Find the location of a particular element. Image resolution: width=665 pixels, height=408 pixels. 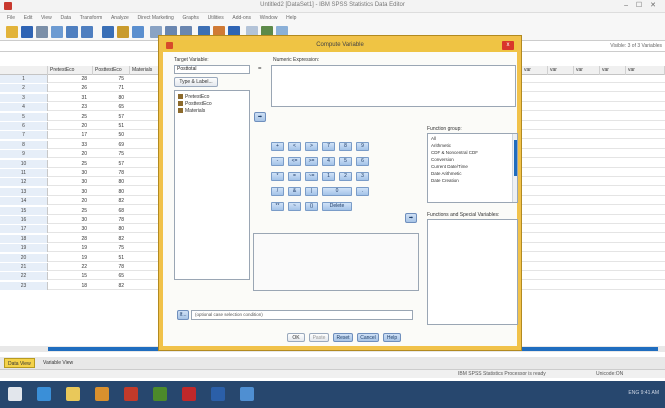

source-variable-list: PretestEco PosttestEco Materials is located at coordinates (212, 185).